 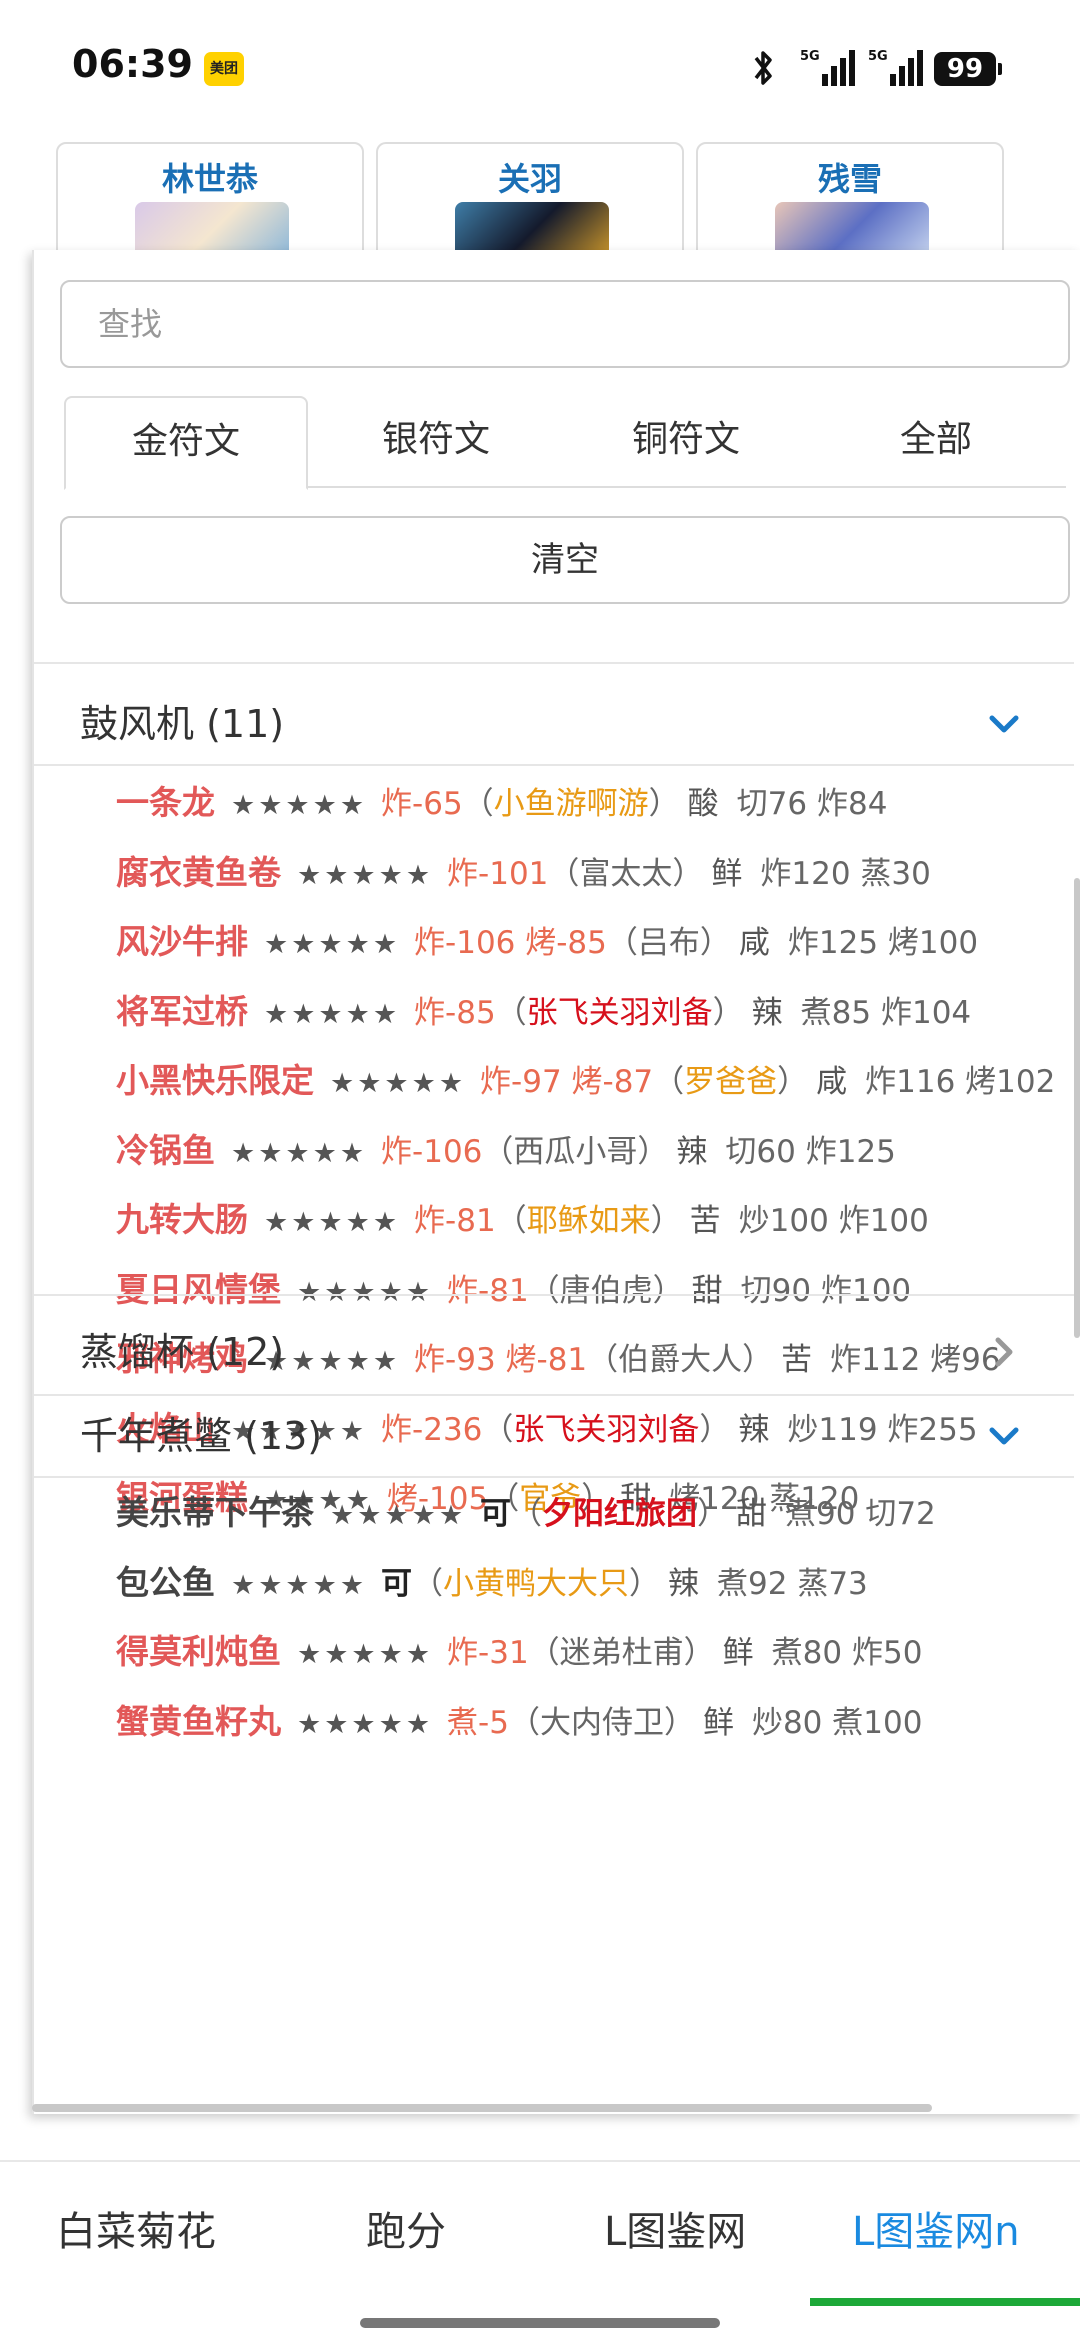 What do you see at coordinates (598, 1012) in the screenshot?
I see `dish-row: 将军过桥 ★★★★★ 炸-85（张飞关羽刘备）辣煮85 炸104` at bounding box center [598, 1012].